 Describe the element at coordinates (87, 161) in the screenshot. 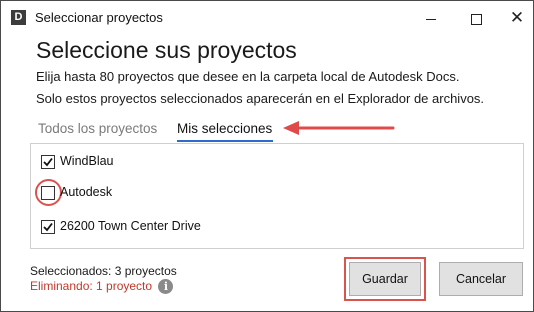

I see `project-name: WindBlau` at that location.